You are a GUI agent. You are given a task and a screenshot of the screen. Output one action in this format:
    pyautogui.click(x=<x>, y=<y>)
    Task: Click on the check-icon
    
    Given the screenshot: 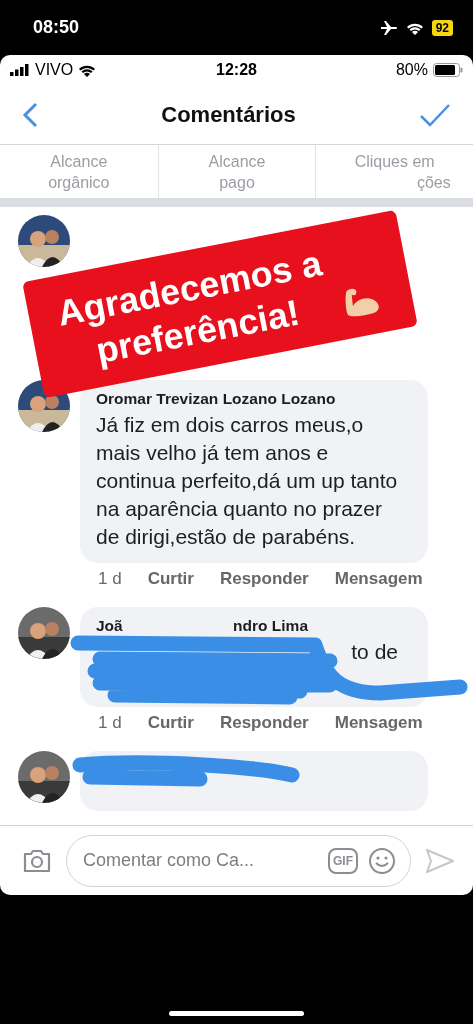 What is the action you would take?
    pyautogui.click(x=435, y=114)
    